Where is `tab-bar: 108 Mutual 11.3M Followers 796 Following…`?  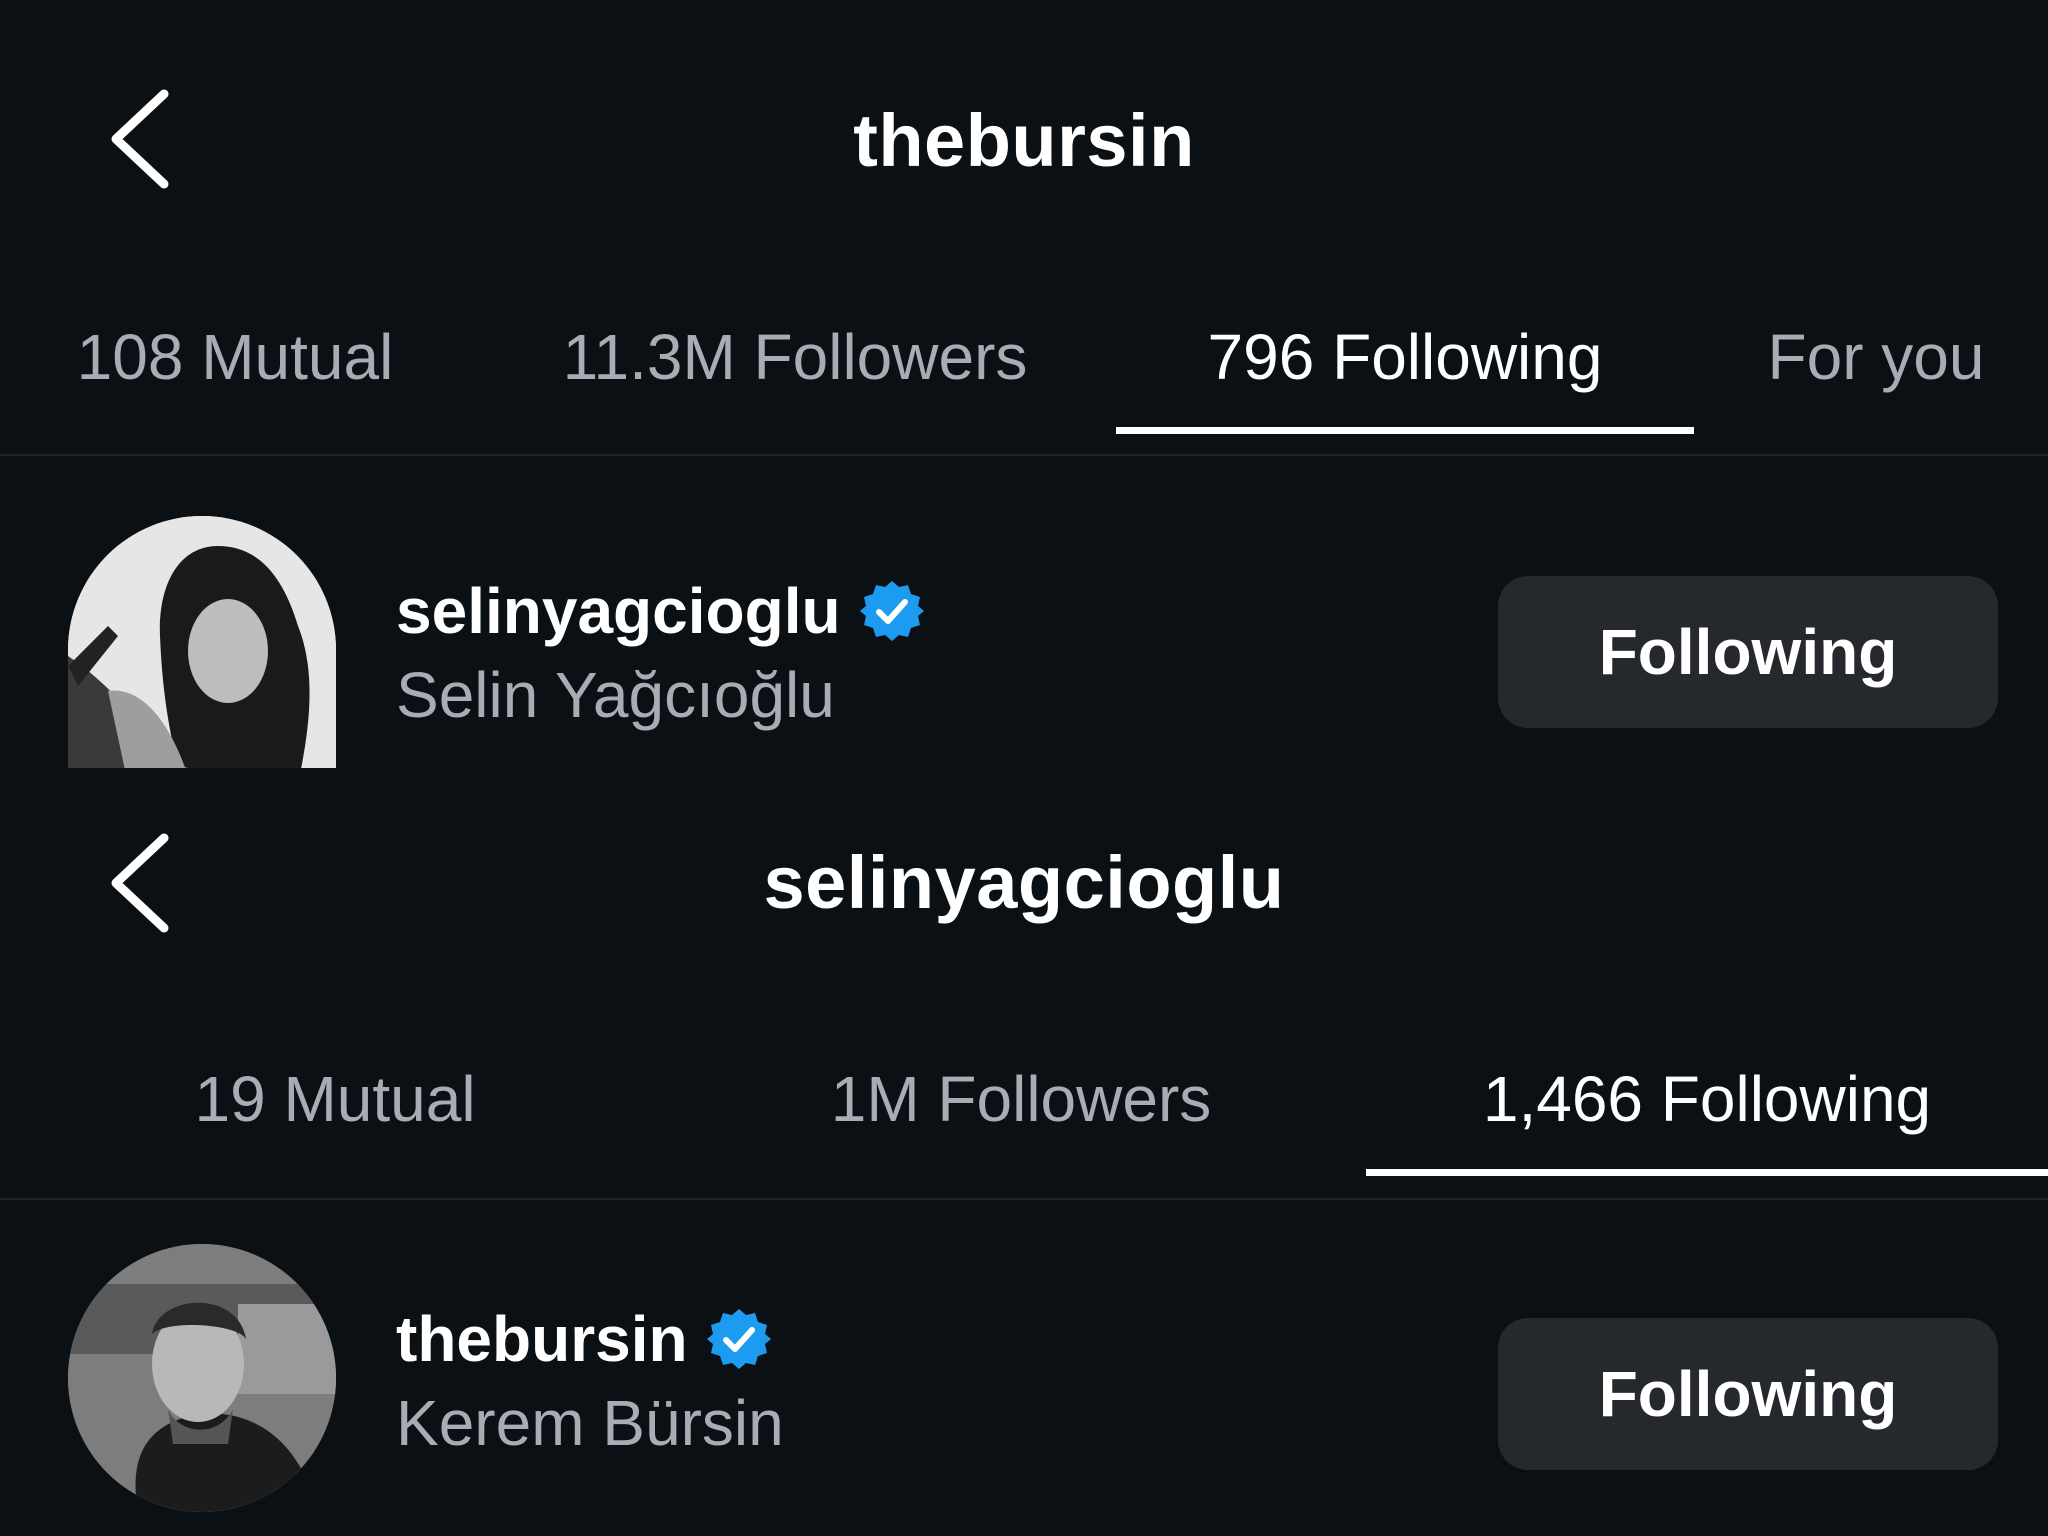
tab-bar: 108 Mutual 11.3M Followers 796 Following… is located at coordinates (1024, 362).